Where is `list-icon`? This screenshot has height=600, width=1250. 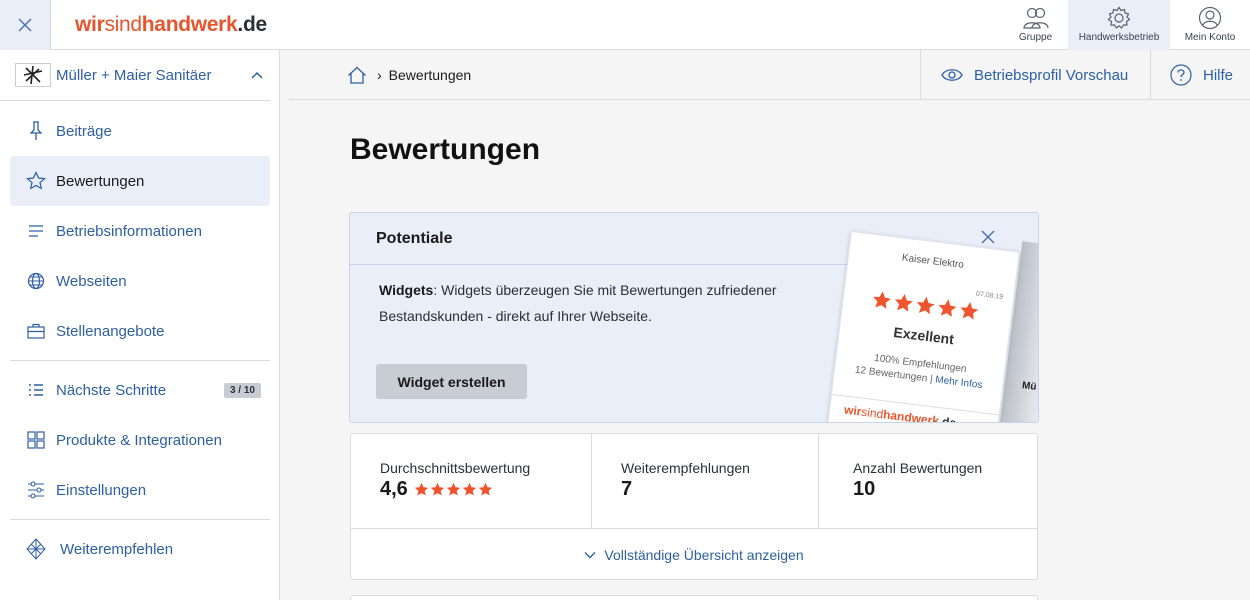
list-icon is located at coordinates (36, 390).